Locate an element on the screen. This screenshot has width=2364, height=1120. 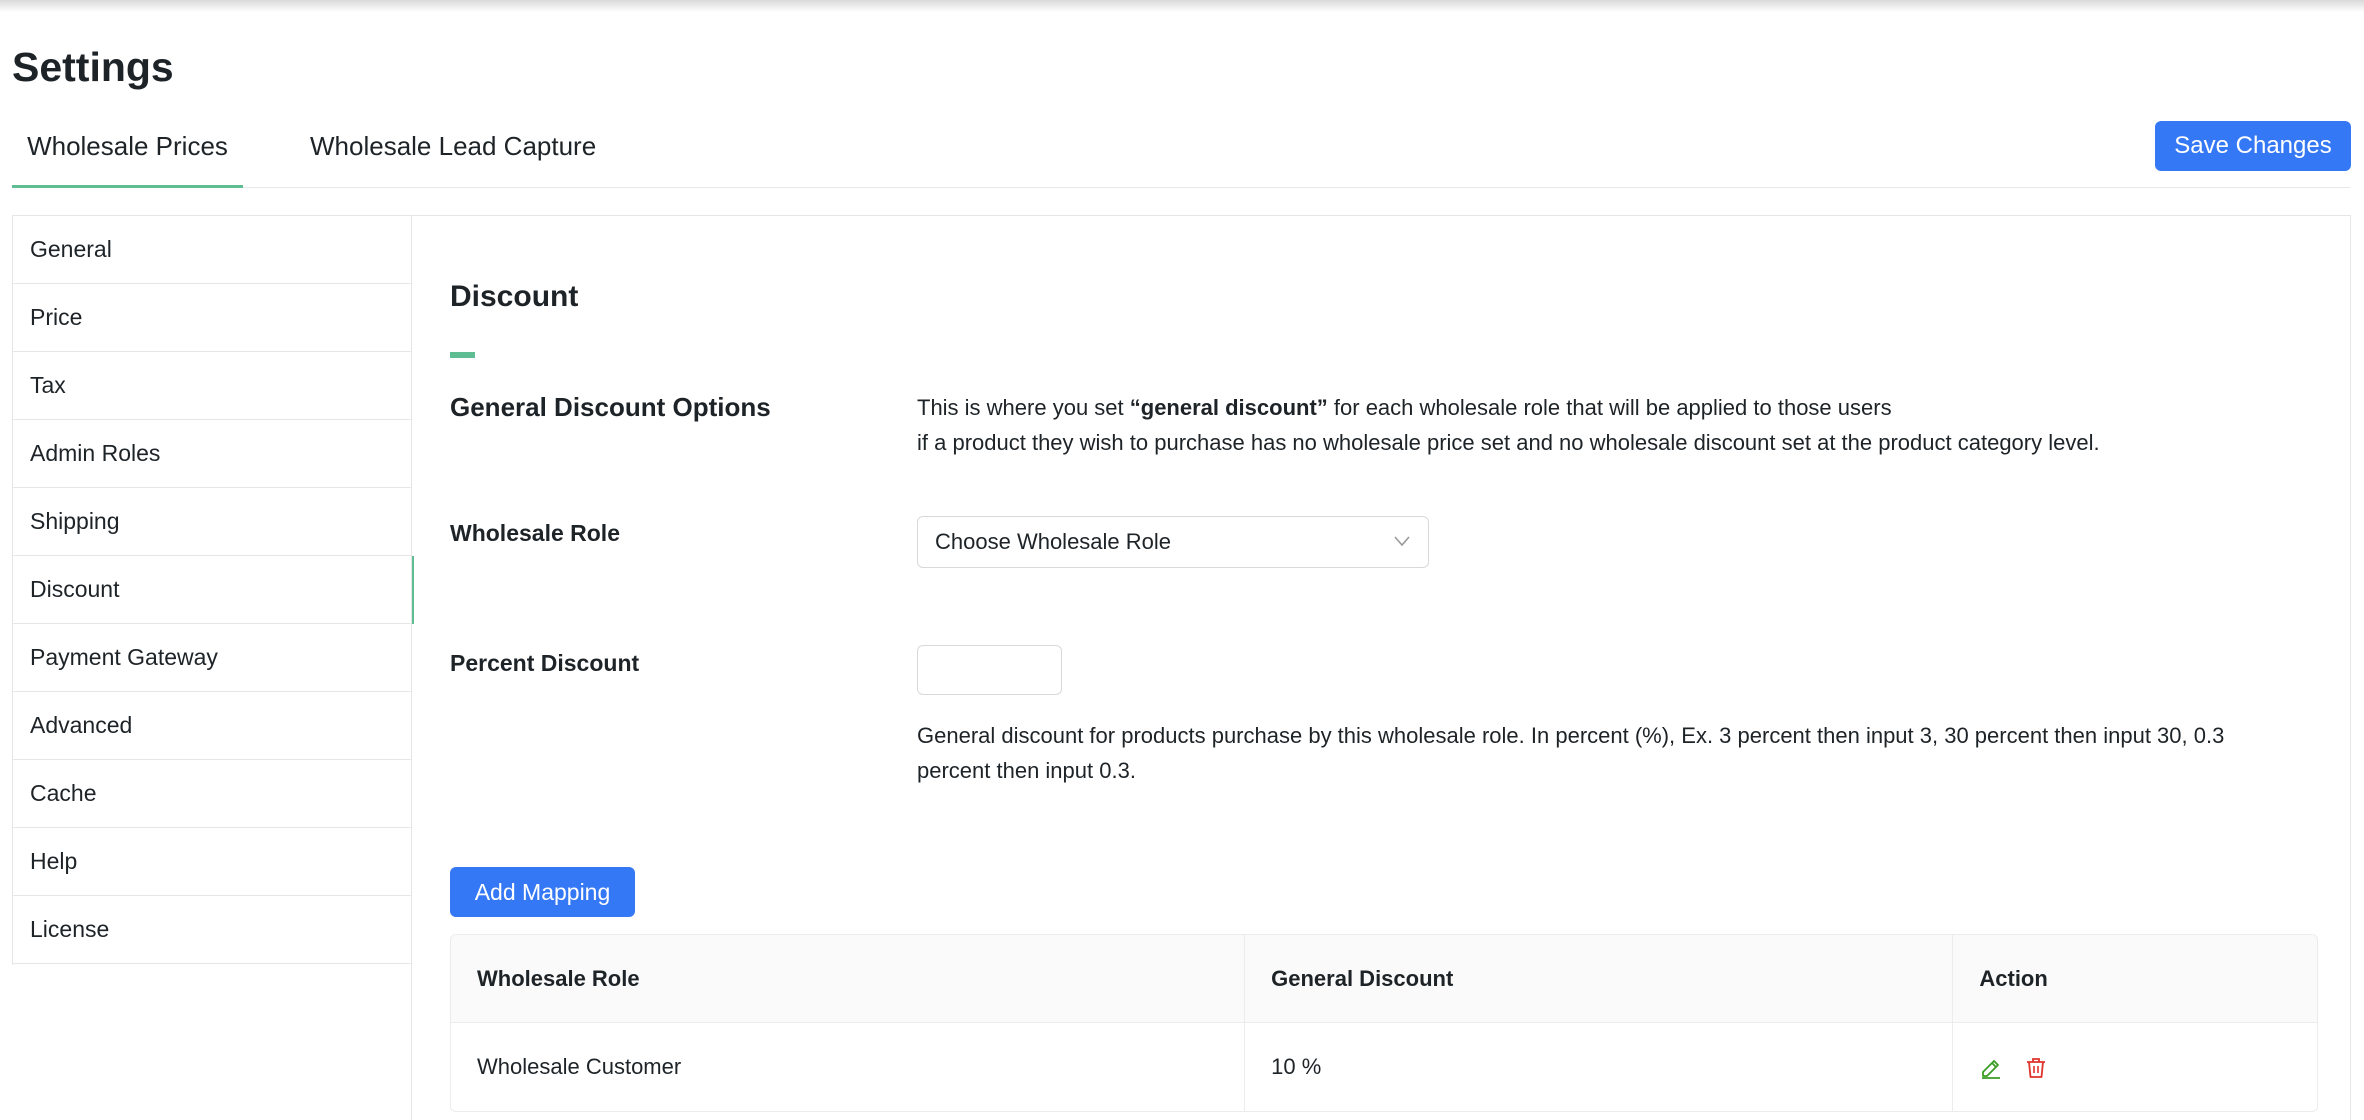
tab-wholesale-prices: Wholesale Prices is located at coordinates (127, 153).